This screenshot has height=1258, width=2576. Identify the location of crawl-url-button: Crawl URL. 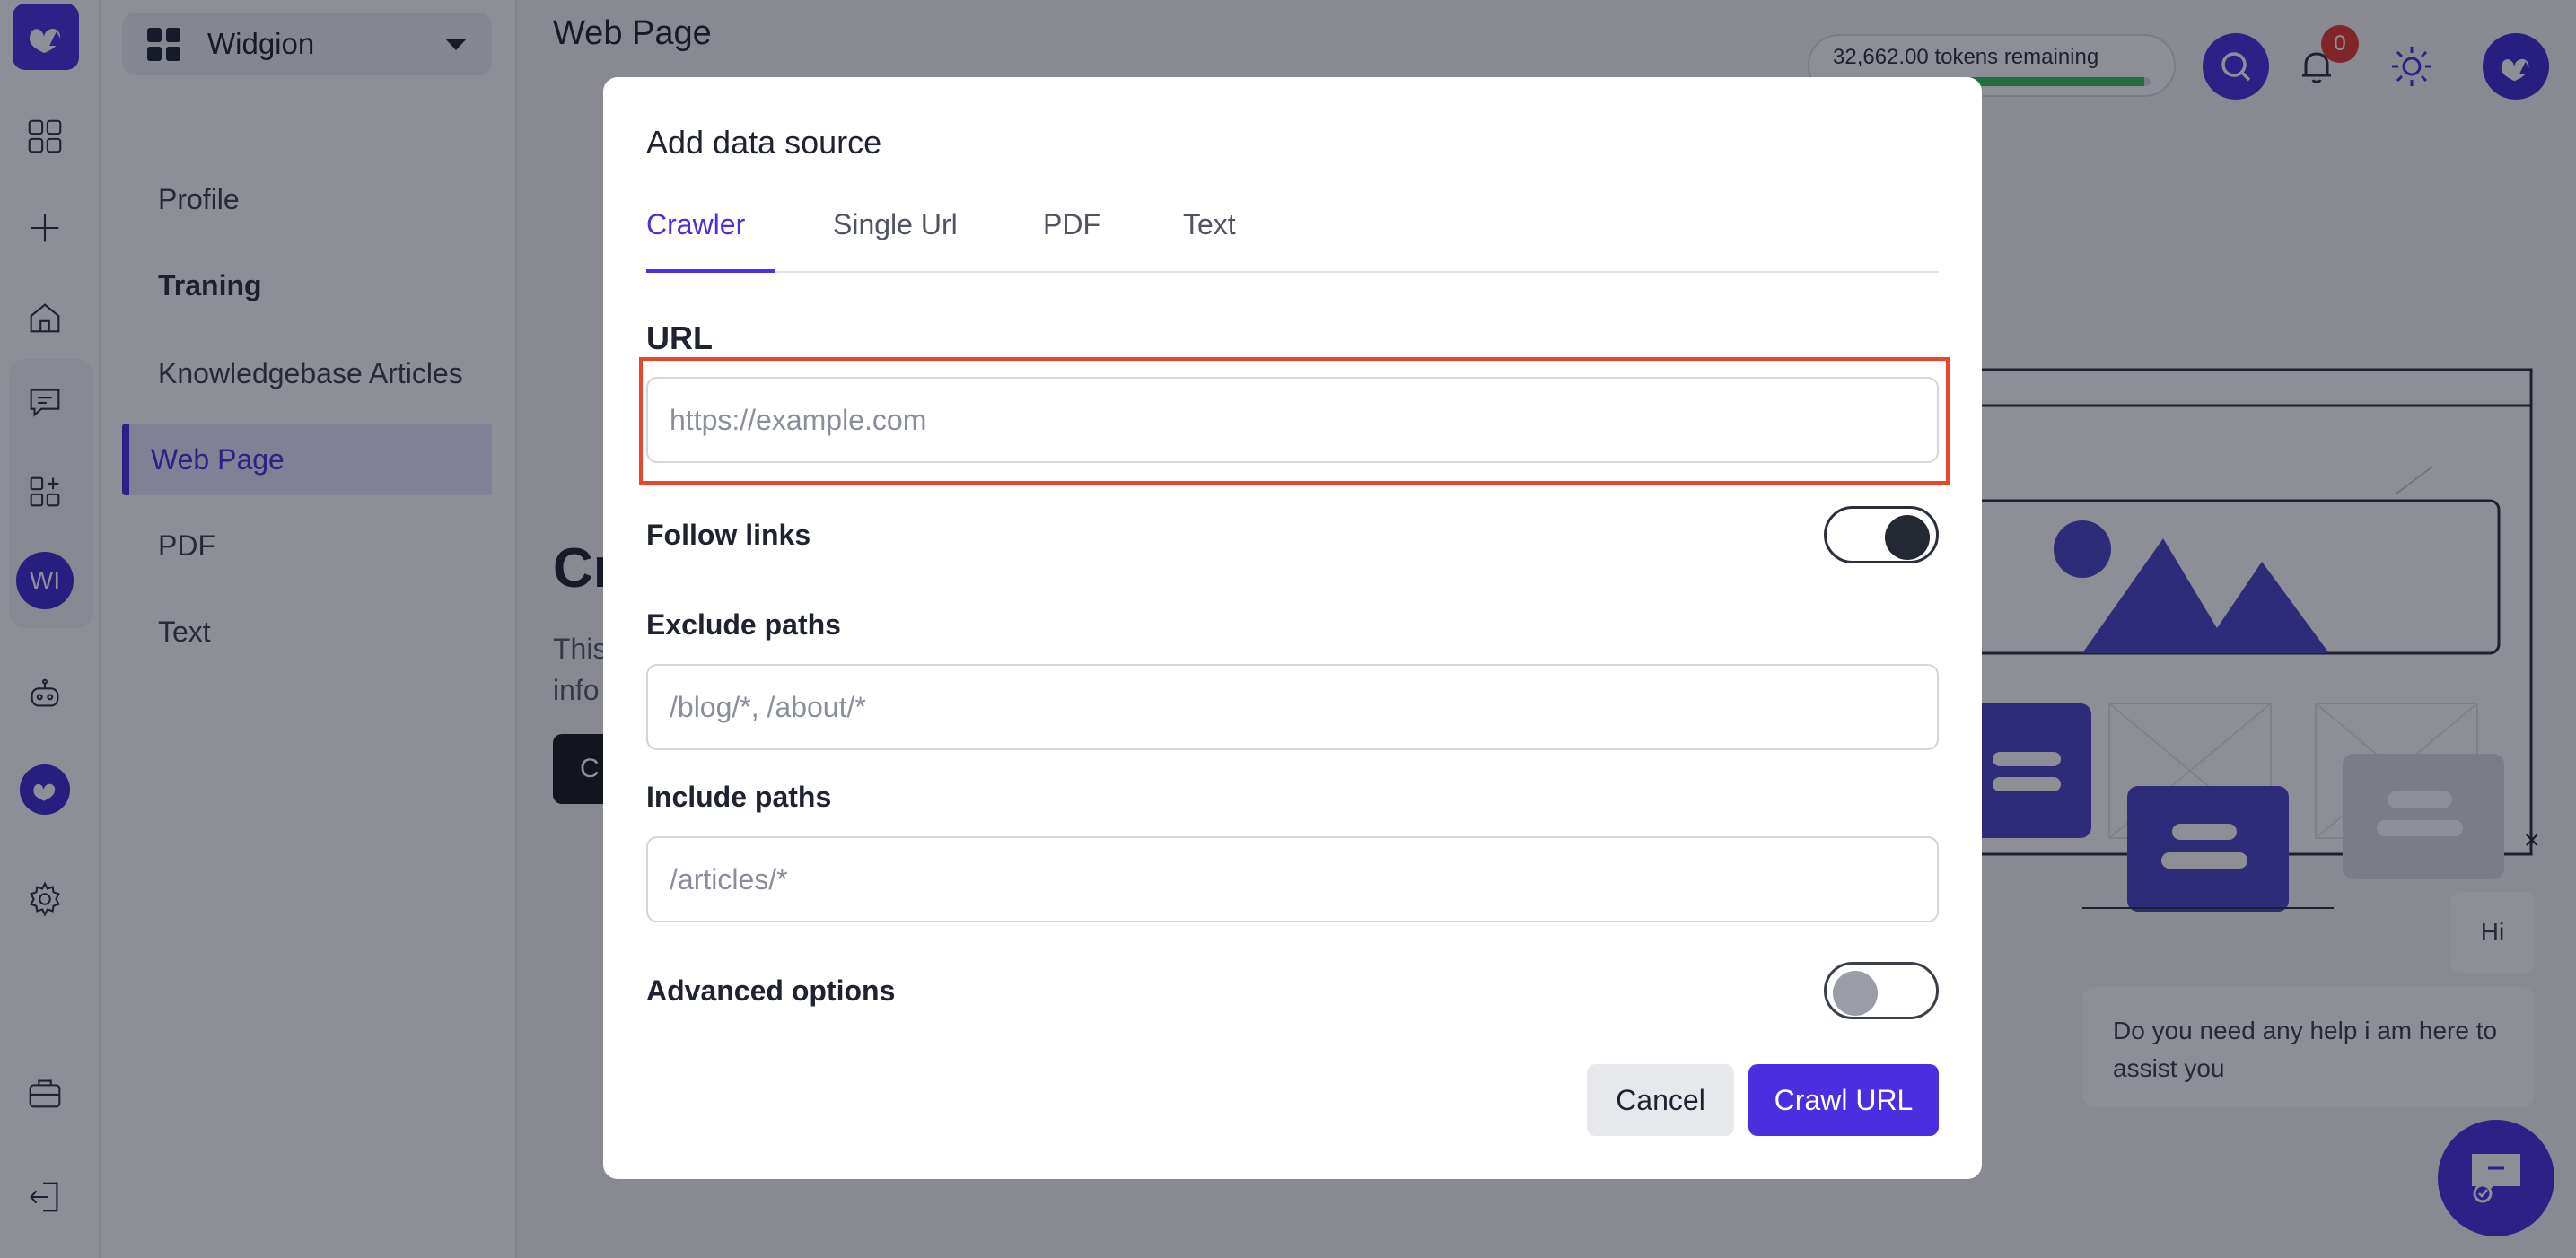
(1843, 1100).